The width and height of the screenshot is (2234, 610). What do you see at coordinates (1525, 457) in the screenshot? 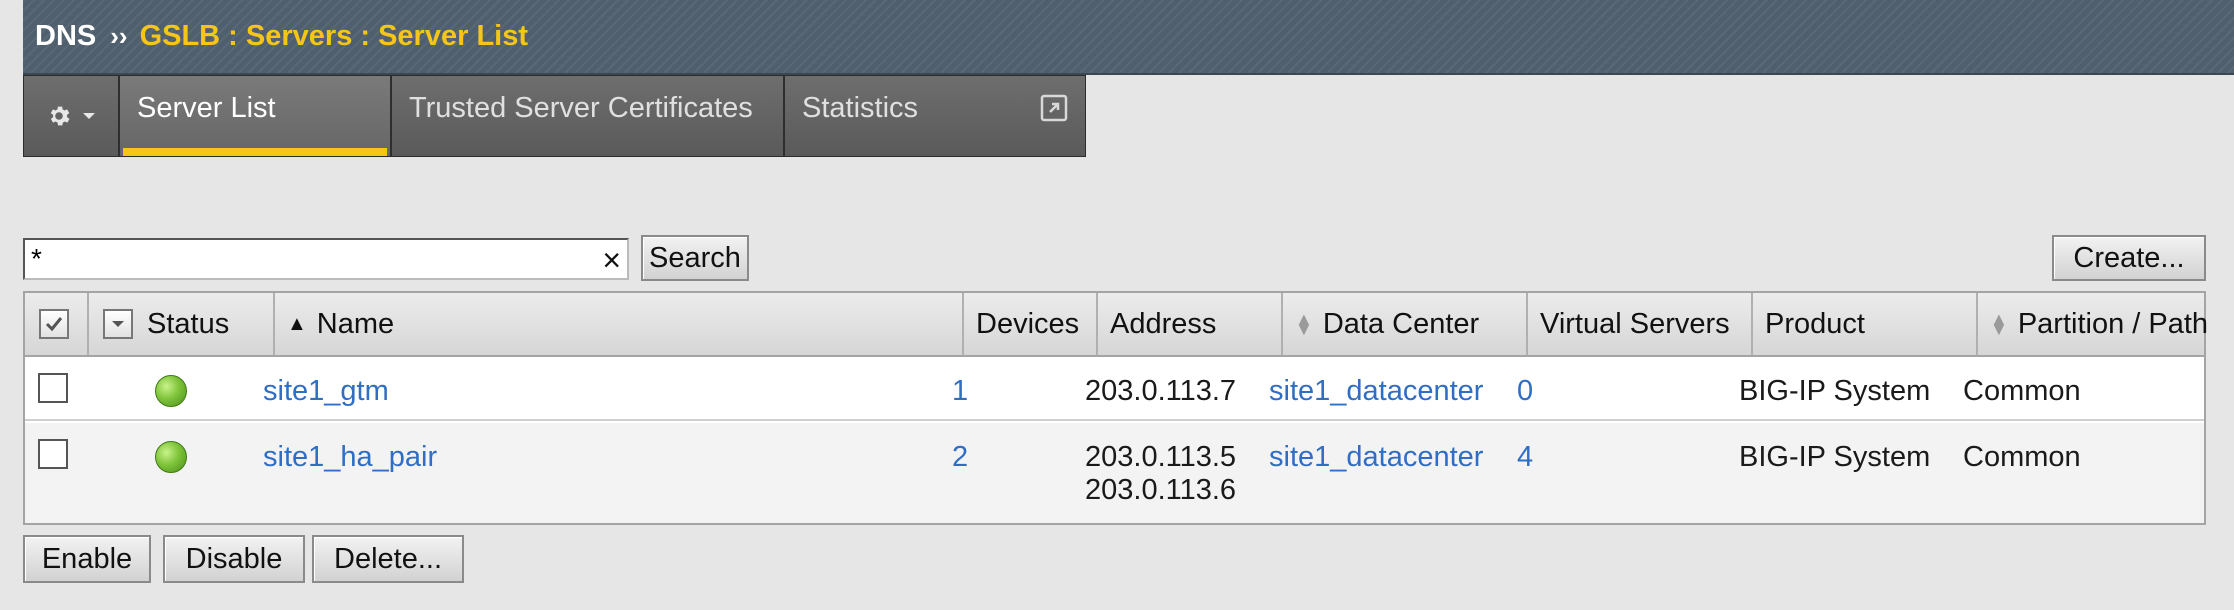
I see `virtual-servers-link: 4` at bounding box center [1525, 457].